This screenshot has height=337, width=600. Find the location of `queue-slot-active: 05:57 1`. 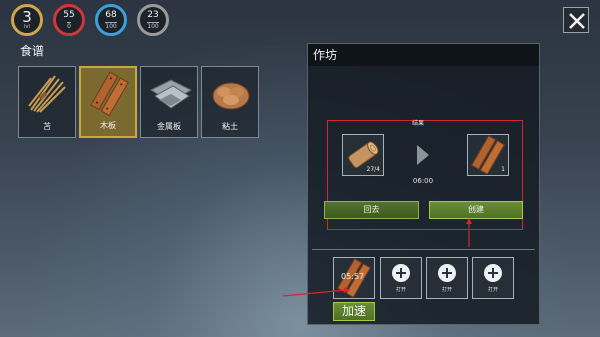

queue-slot-active: 05:57 1 is located at coordinates (354, 289).